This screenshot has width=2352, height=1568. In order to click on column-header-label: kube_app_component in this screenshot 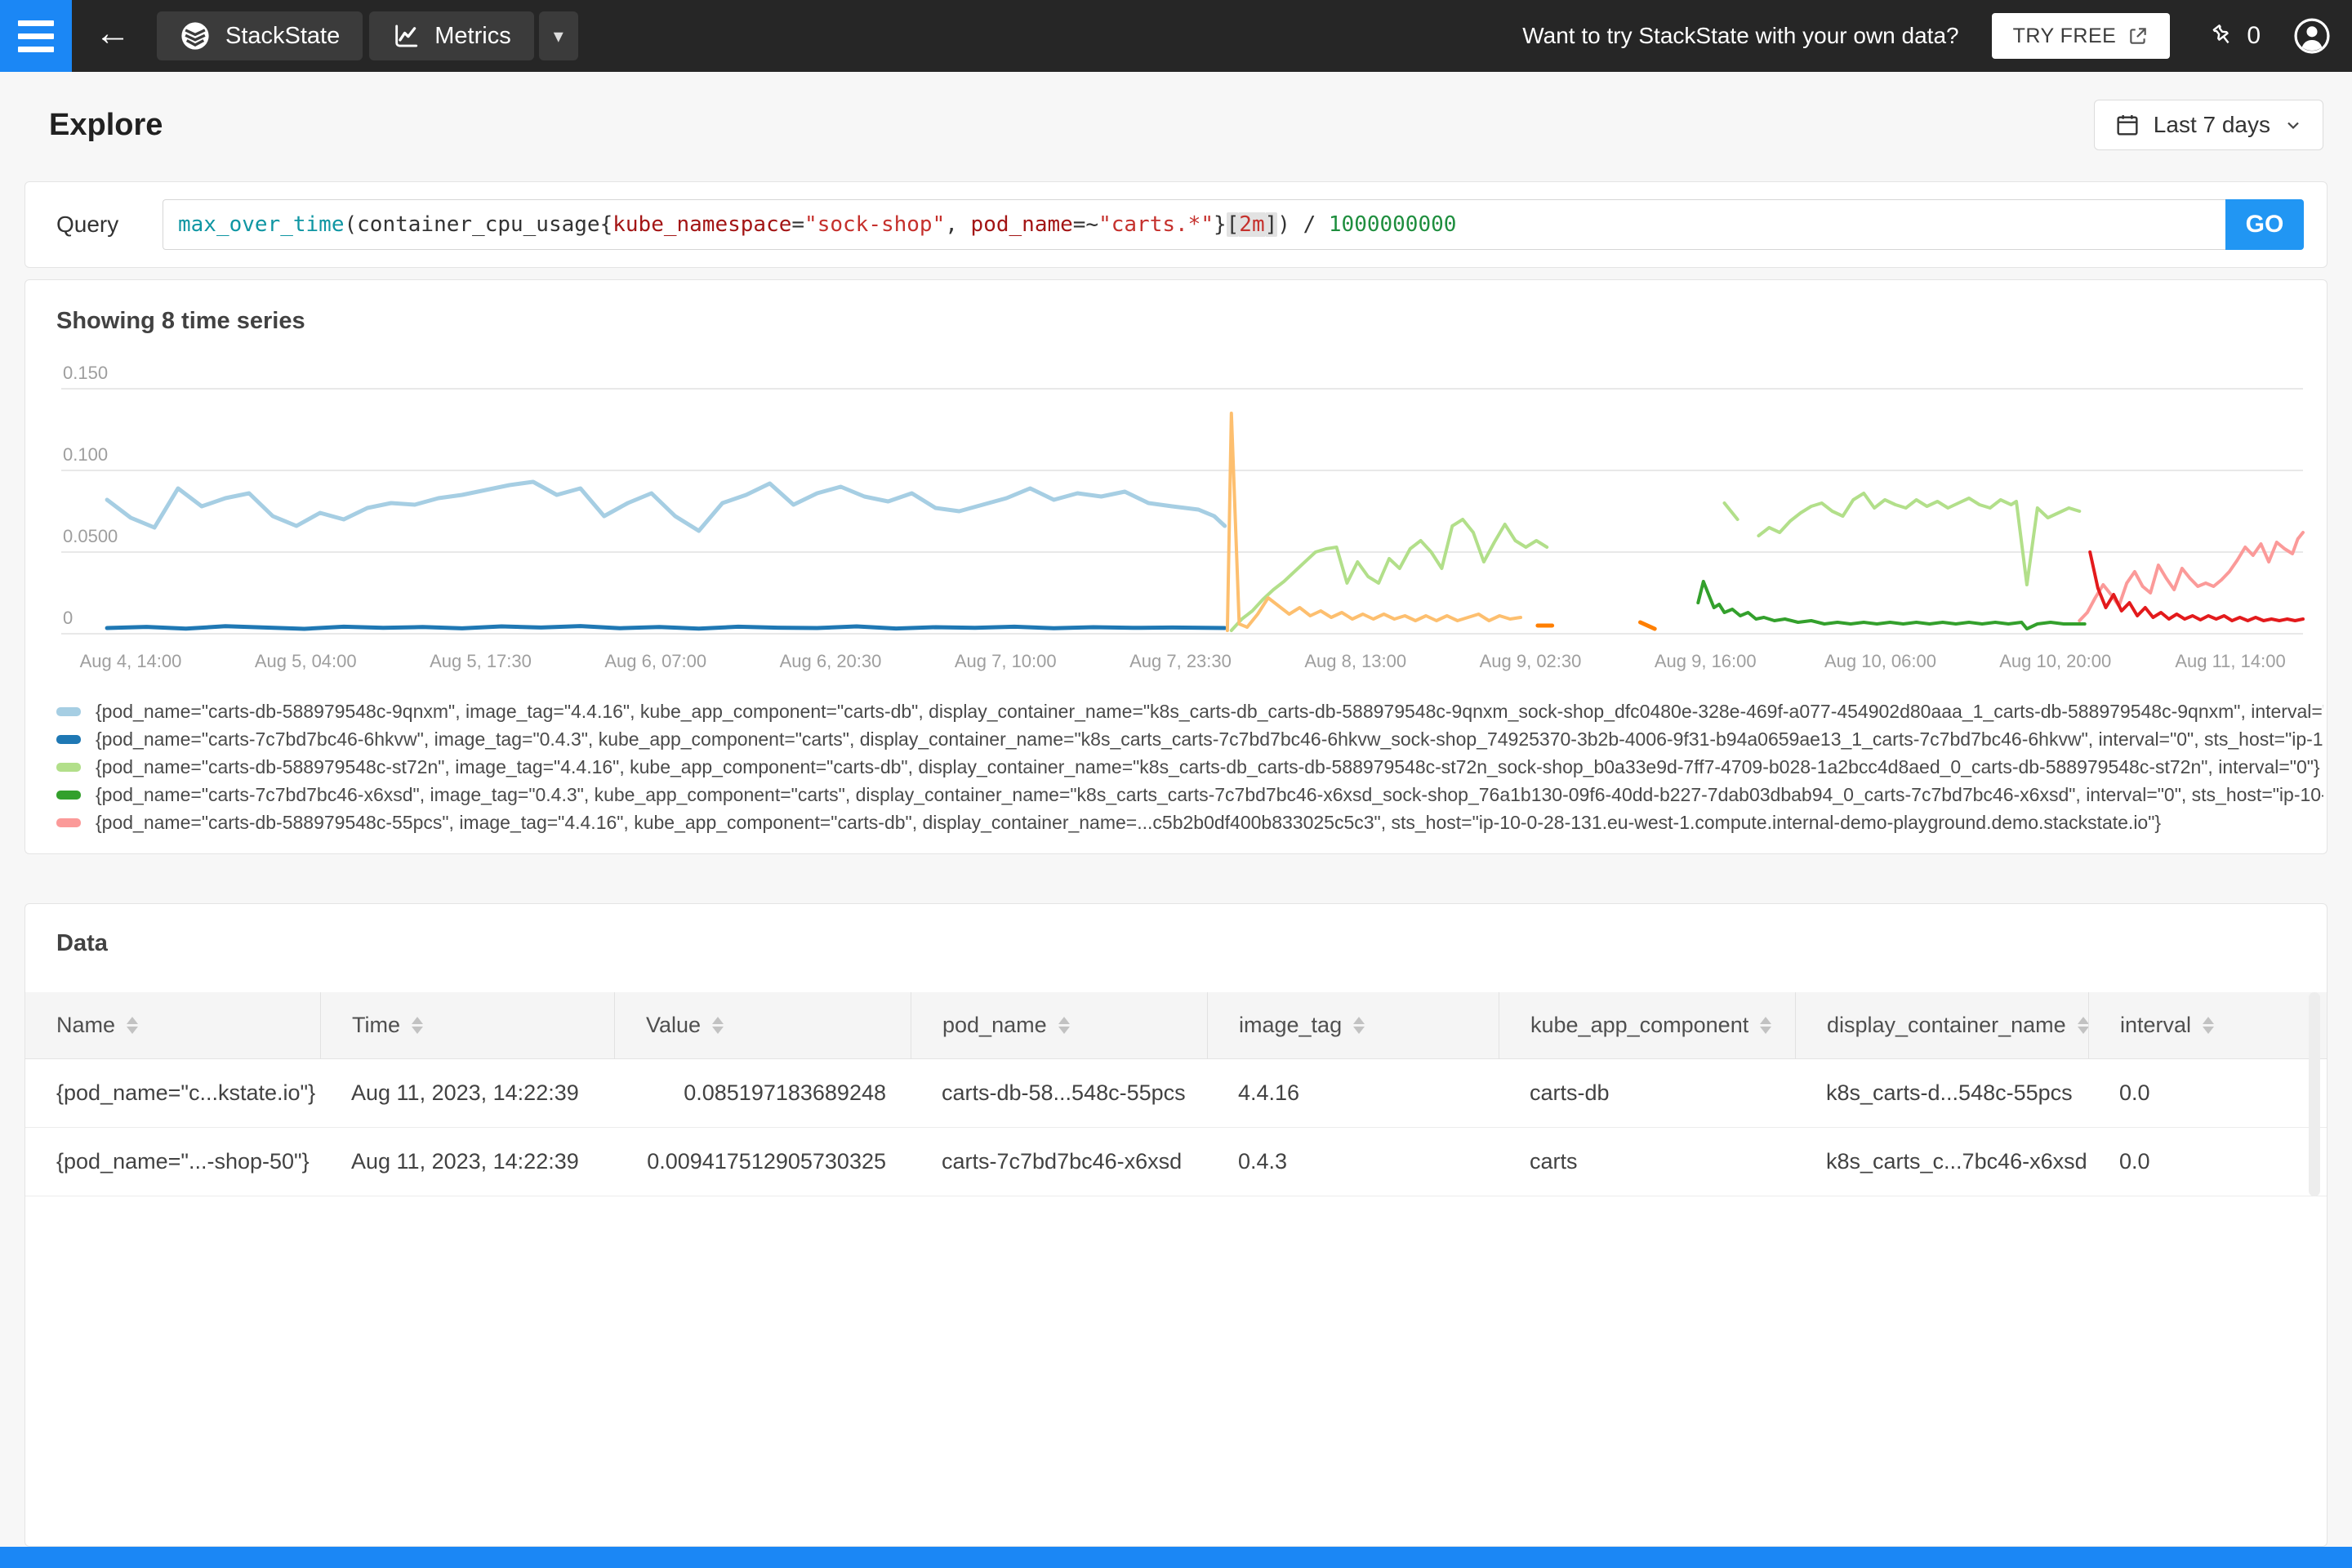, I will do `click(1639, 1025)`.